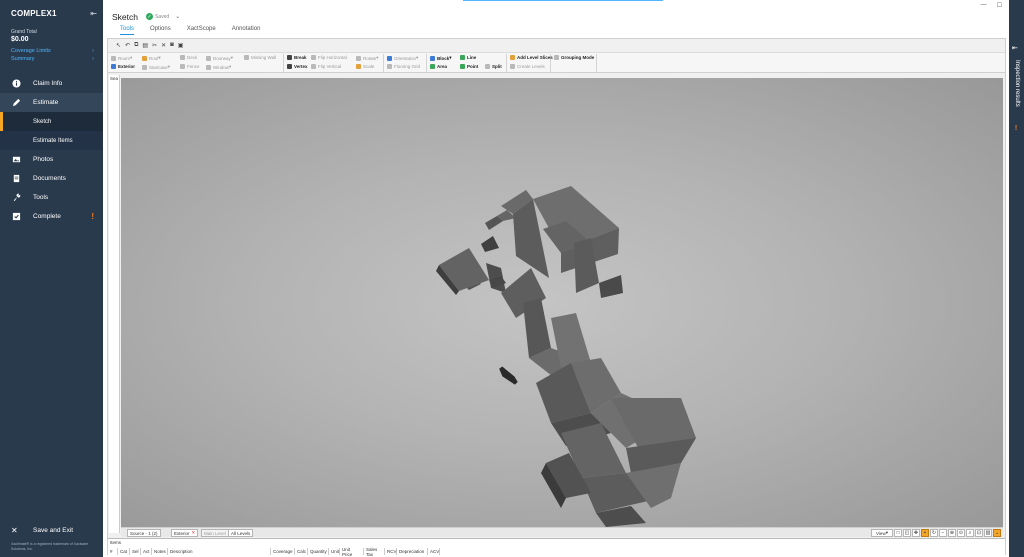 The height and width of the screenshot is (557, 1024). Describe the element at coordinates (934, 533) in the screenshot. I see `orbit-icon: ↻` at that location.